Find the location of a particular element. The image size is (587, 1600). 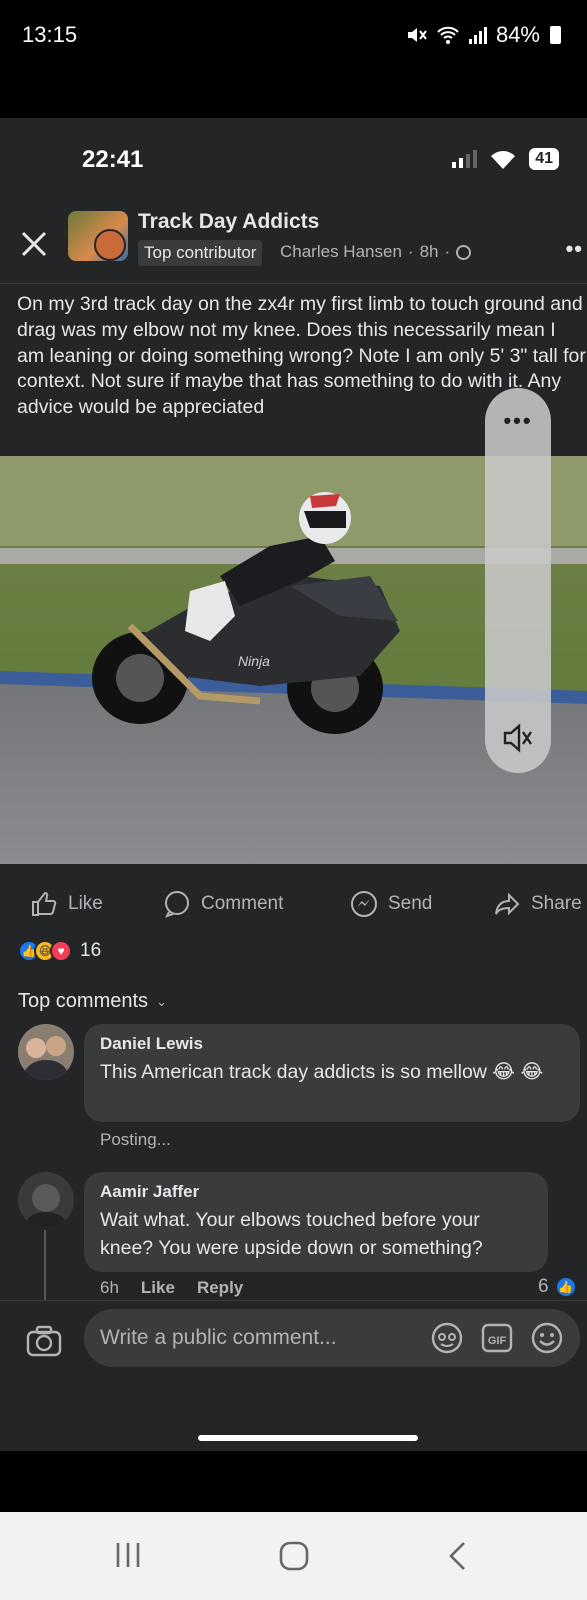

outer-clock: 13:15 is located at coordinates (50, 34).